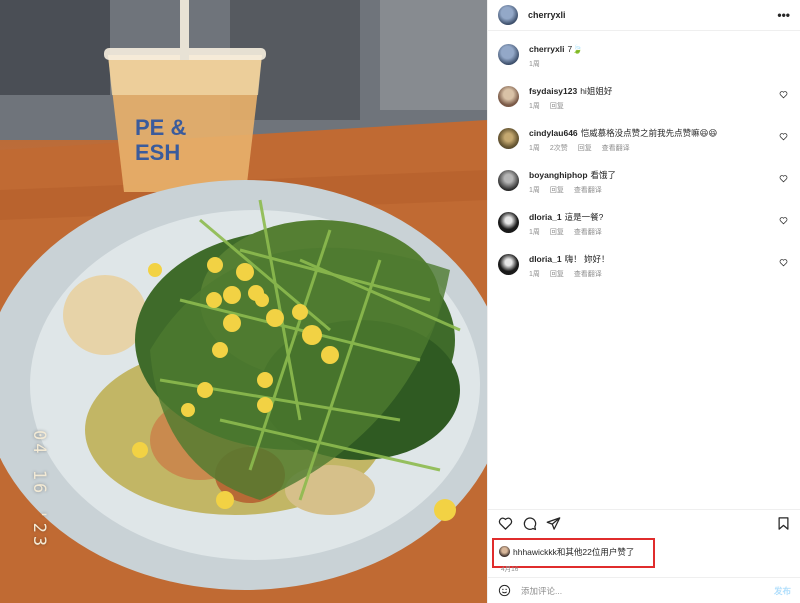  I want to click on comment-text: 這是一餐?, so click(584, 217).